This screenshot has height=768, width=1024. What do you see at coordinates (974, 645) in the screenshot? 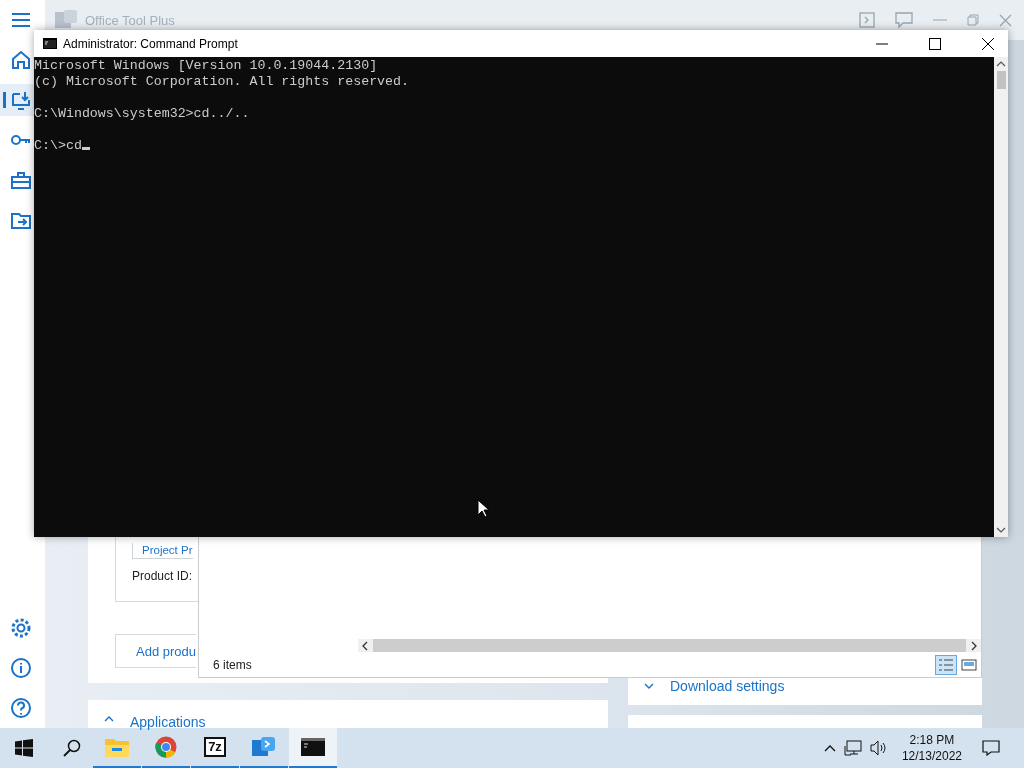
I see `scroll-right-icon` at bounding box center [974, 645].